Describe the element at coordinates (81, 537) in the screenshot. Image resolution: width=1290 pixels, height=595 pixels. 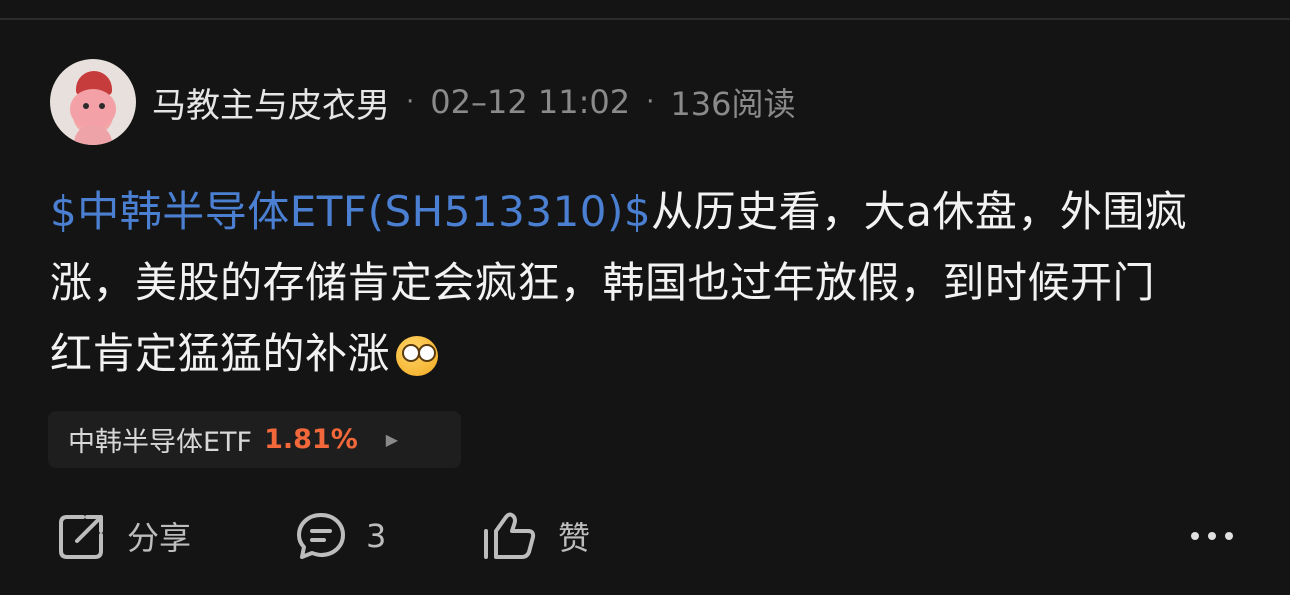
I see `share-icon` at that location.